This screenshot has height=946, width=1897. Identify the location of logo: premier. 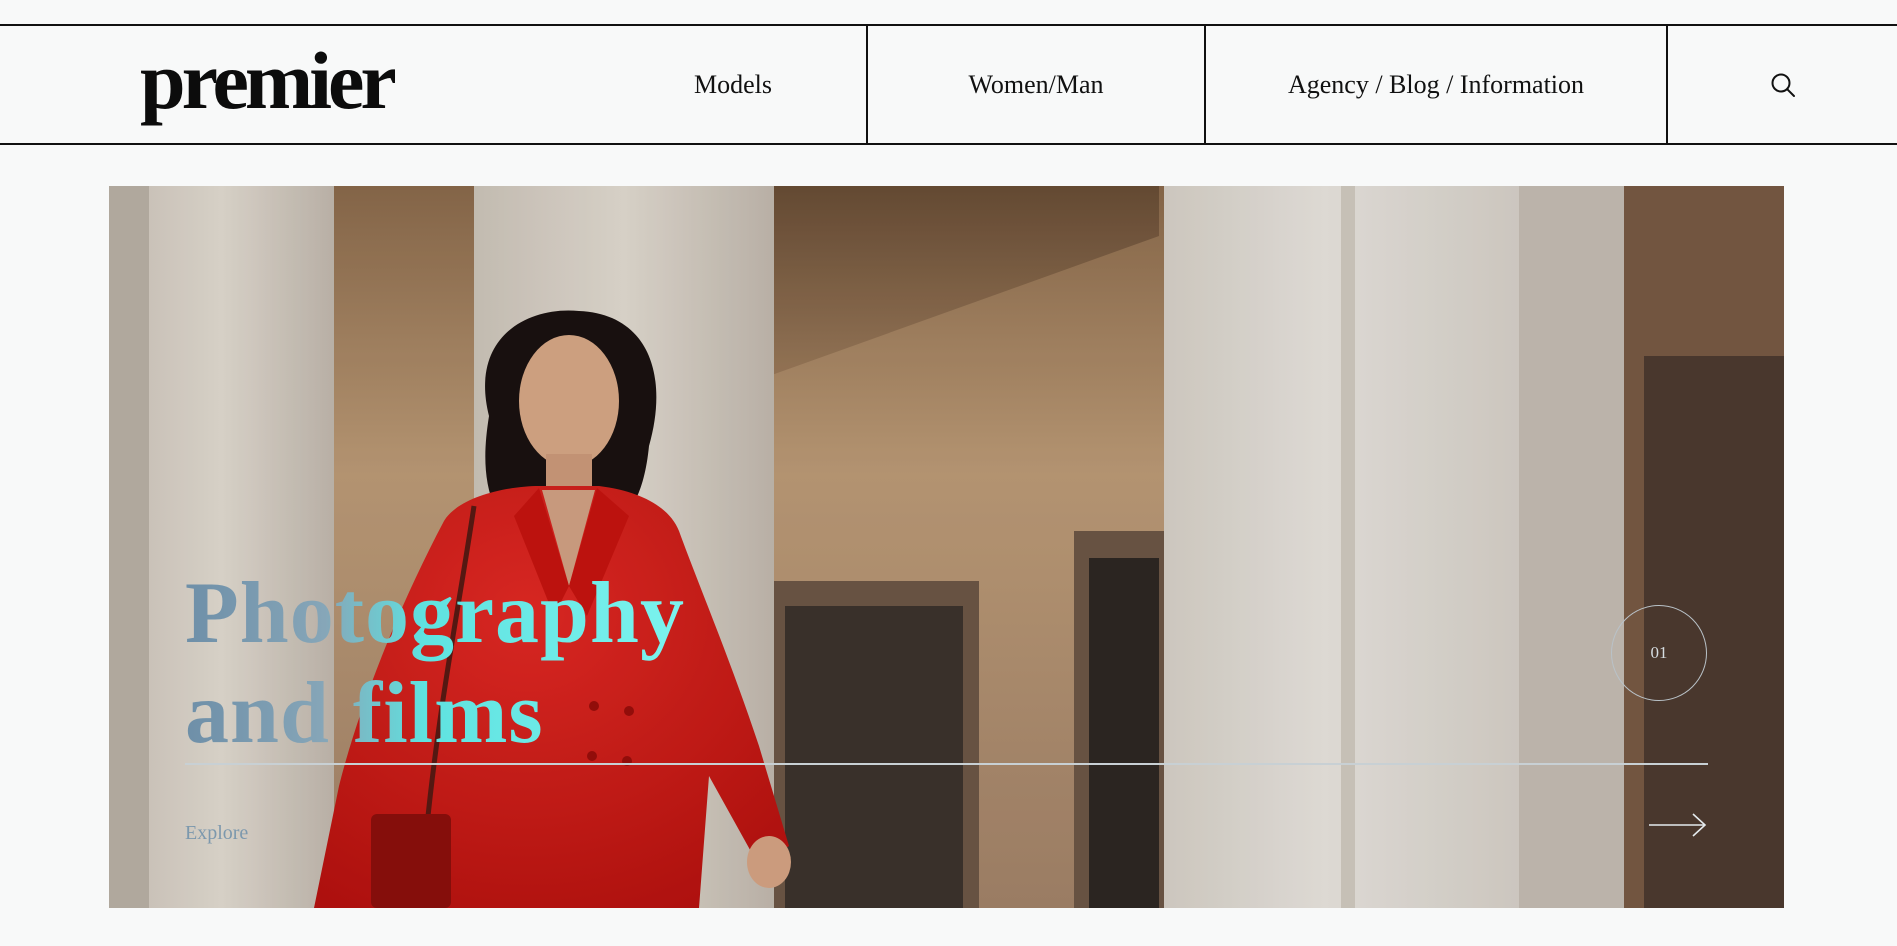
(268, 81).